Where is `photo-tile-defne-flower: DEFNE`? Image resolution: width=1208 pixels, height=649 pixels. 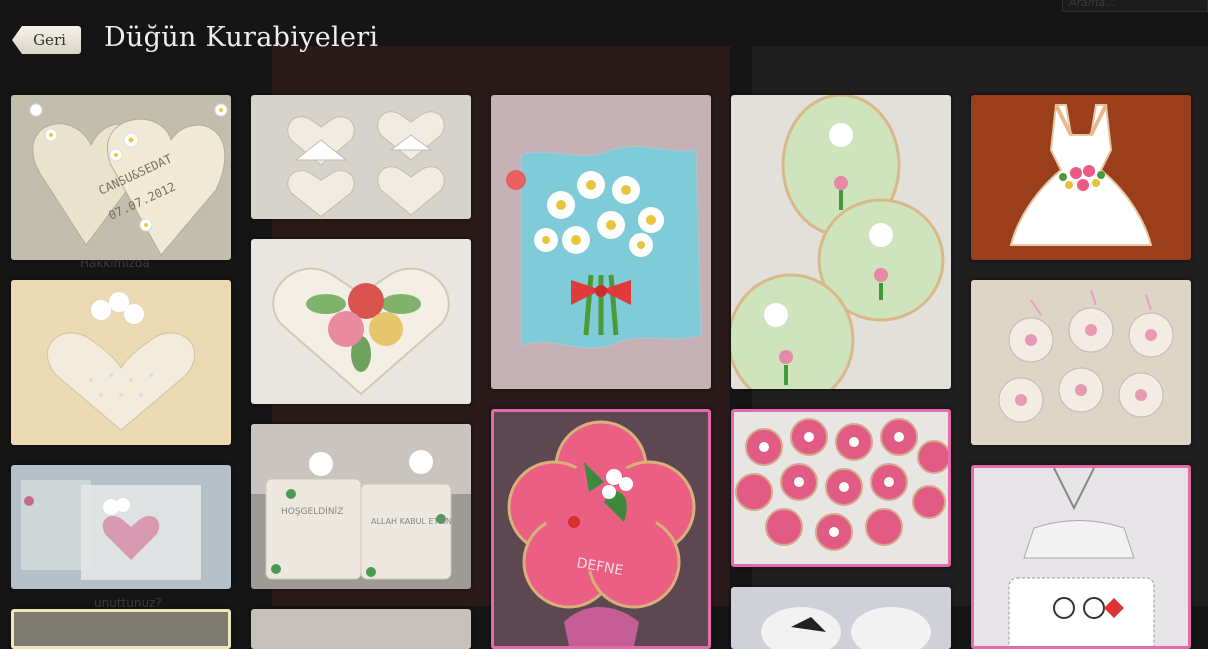 photo-tile-defne-flower: DEFNE is located at coordinates (601, 529).